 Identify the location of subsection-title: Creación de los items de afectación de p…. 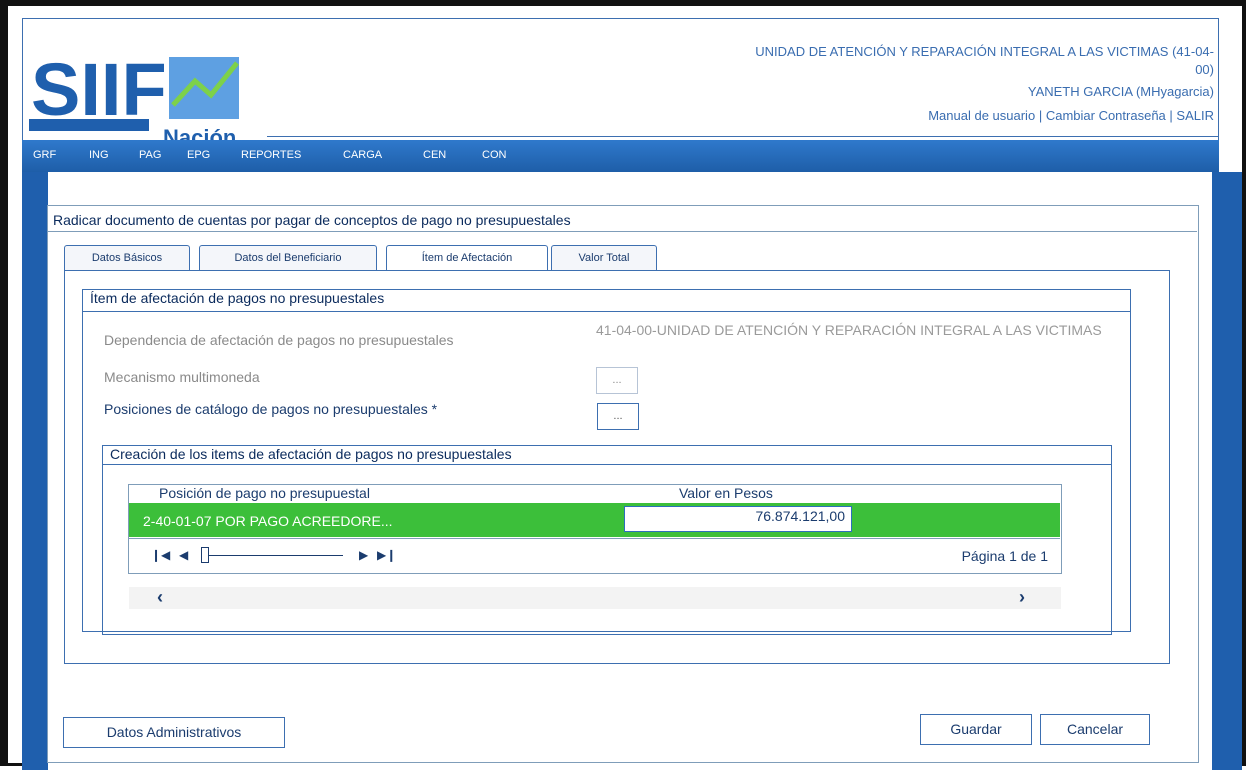
(311, 454).